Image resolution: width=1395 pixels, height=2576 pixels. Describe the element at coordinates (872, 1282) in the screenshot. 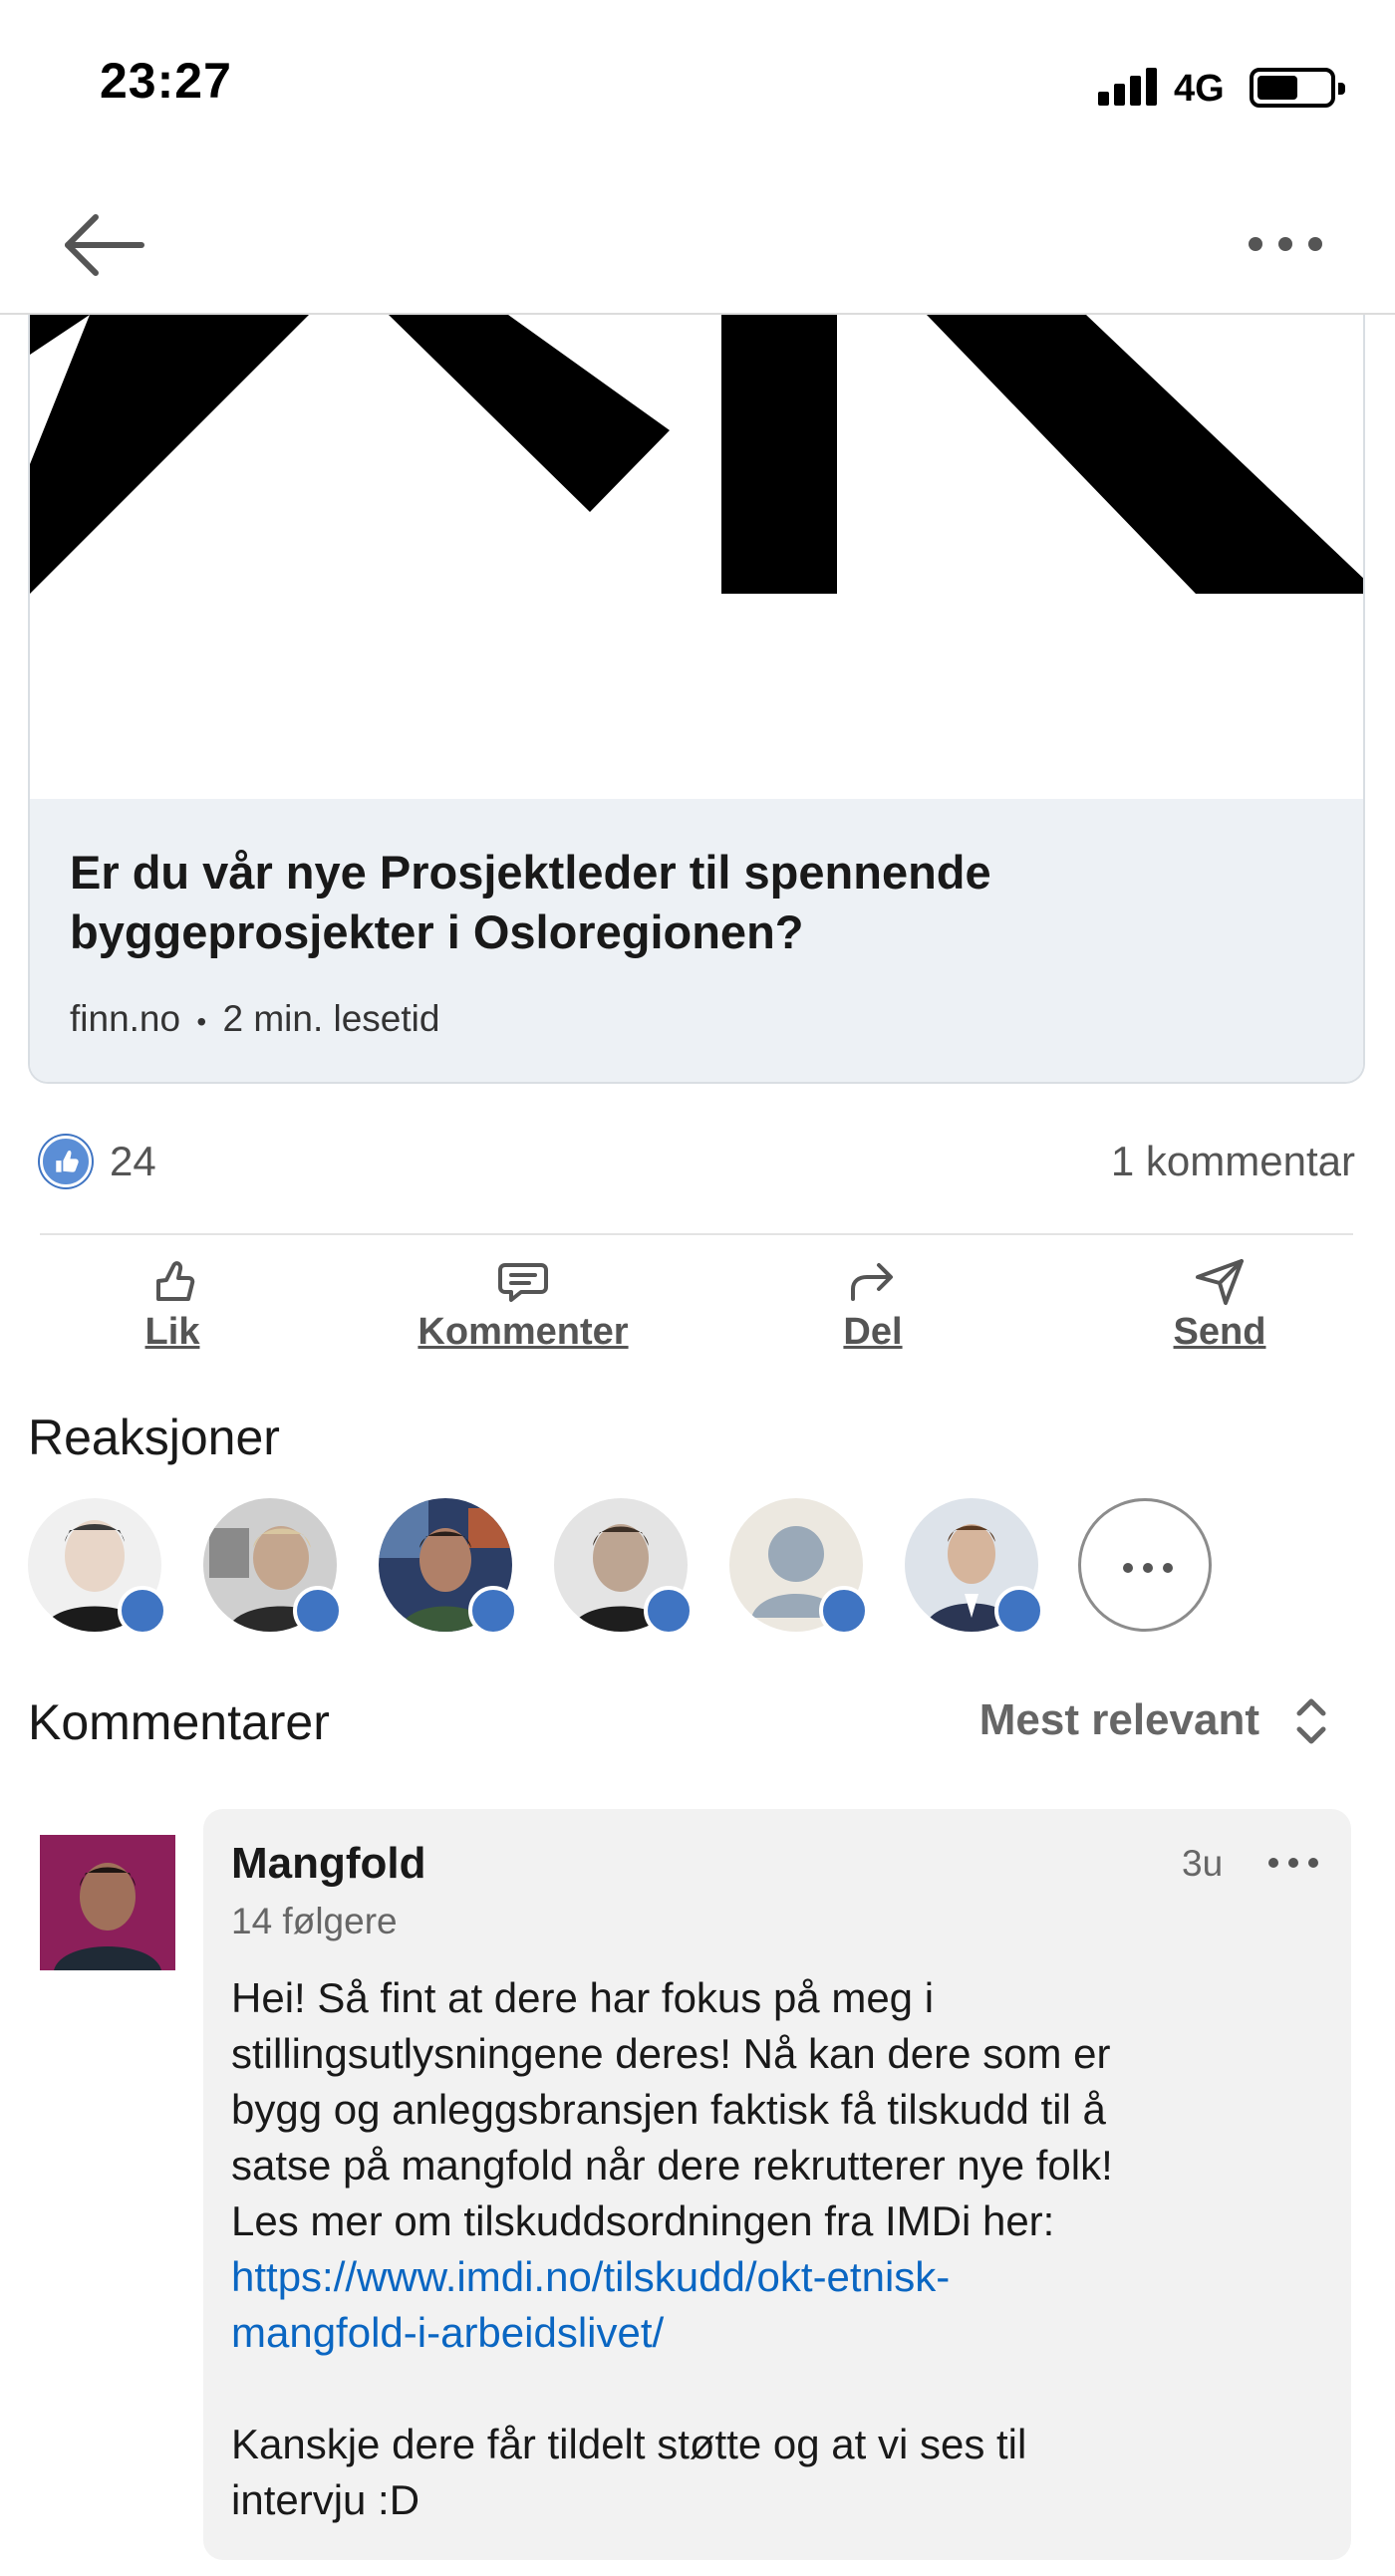

I see `share-arrow-icon` at that location.